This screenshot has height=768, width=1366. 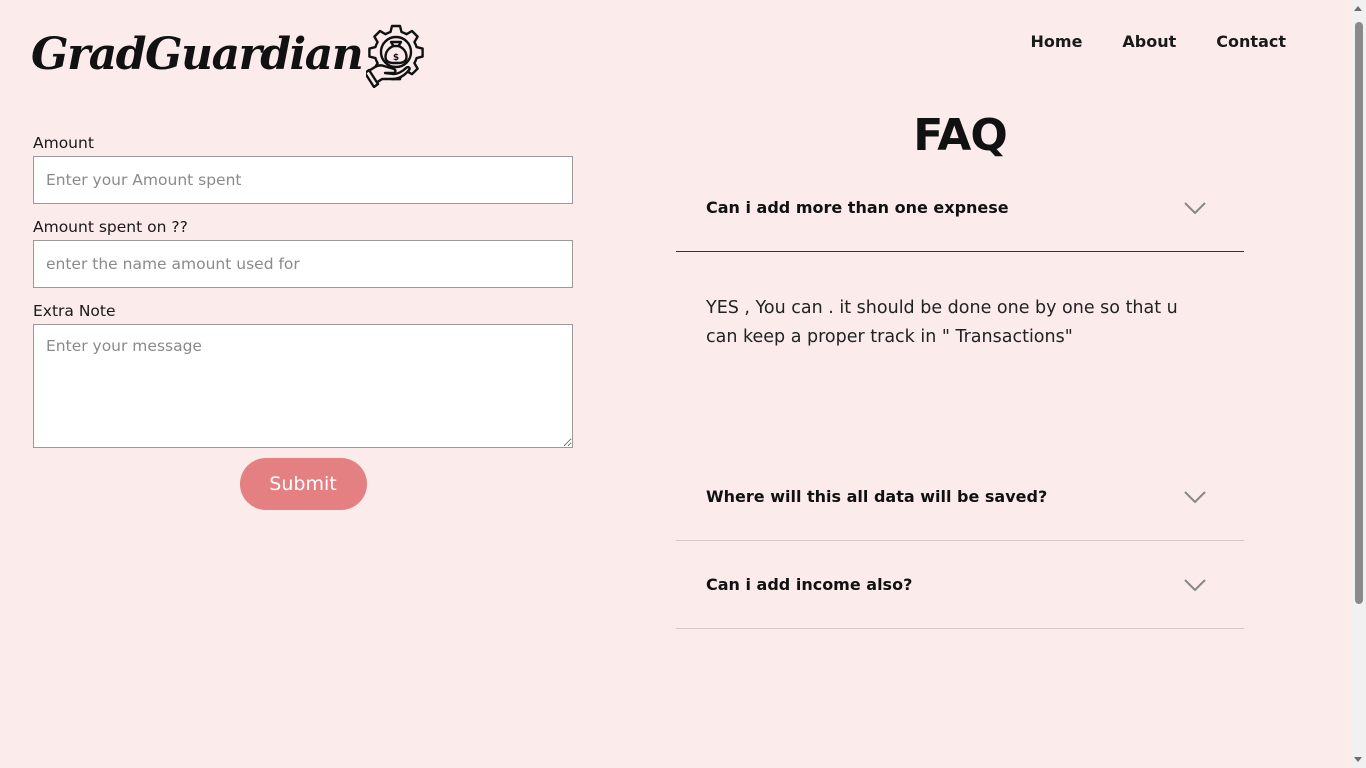 What do you see at coordinates (63, 143) in the screenshot?
I see `amount-label: Amount` at bounding box center [63, 143].